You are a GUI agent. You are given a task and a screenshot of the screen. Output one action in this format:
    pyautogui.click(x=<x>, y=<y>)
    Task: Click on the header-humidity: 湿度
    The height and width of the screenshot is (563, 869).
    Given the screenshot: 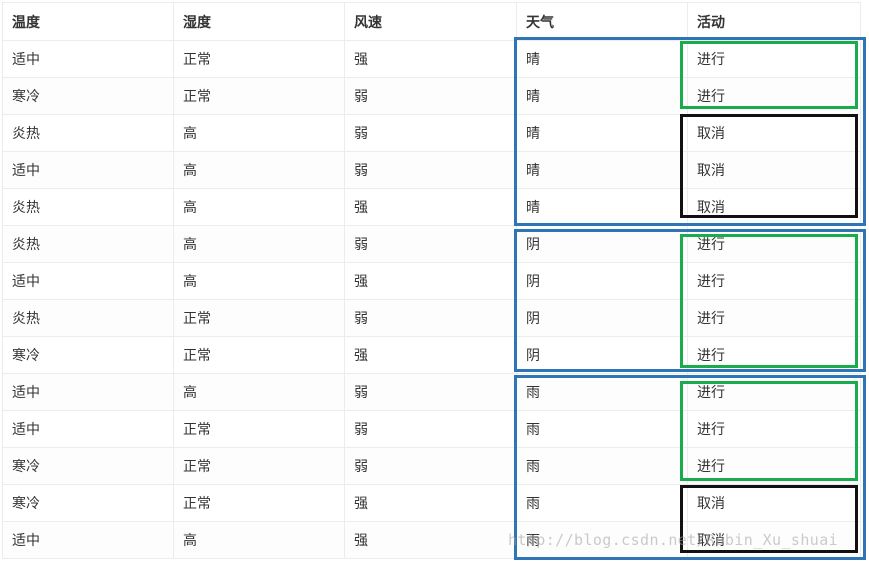 What is the action you would take?
    pyautogui.click(x=259, y=21)
    